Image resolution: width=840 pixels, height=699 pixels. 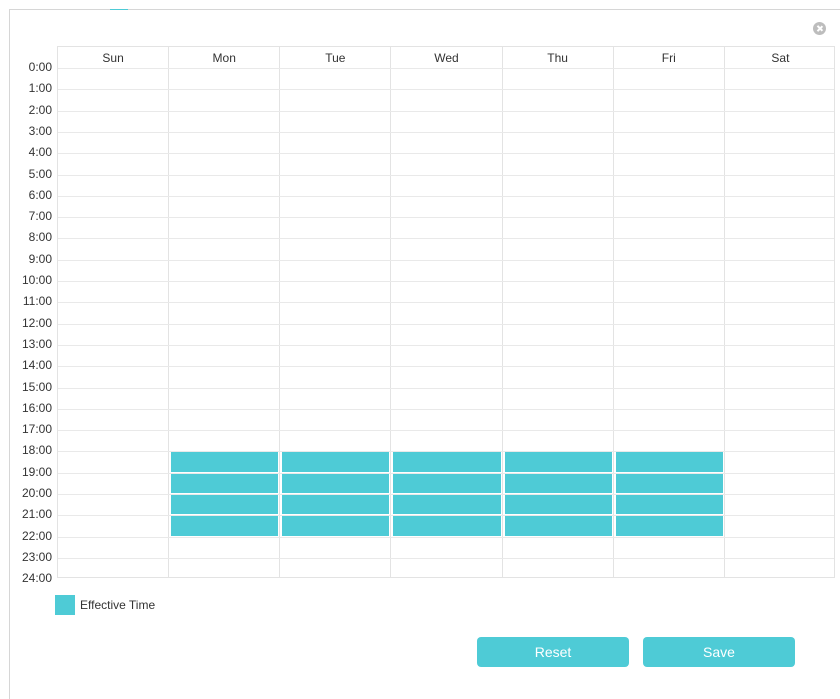 I want to click on day-header-mon: Mon, so click(x=224, y=58).